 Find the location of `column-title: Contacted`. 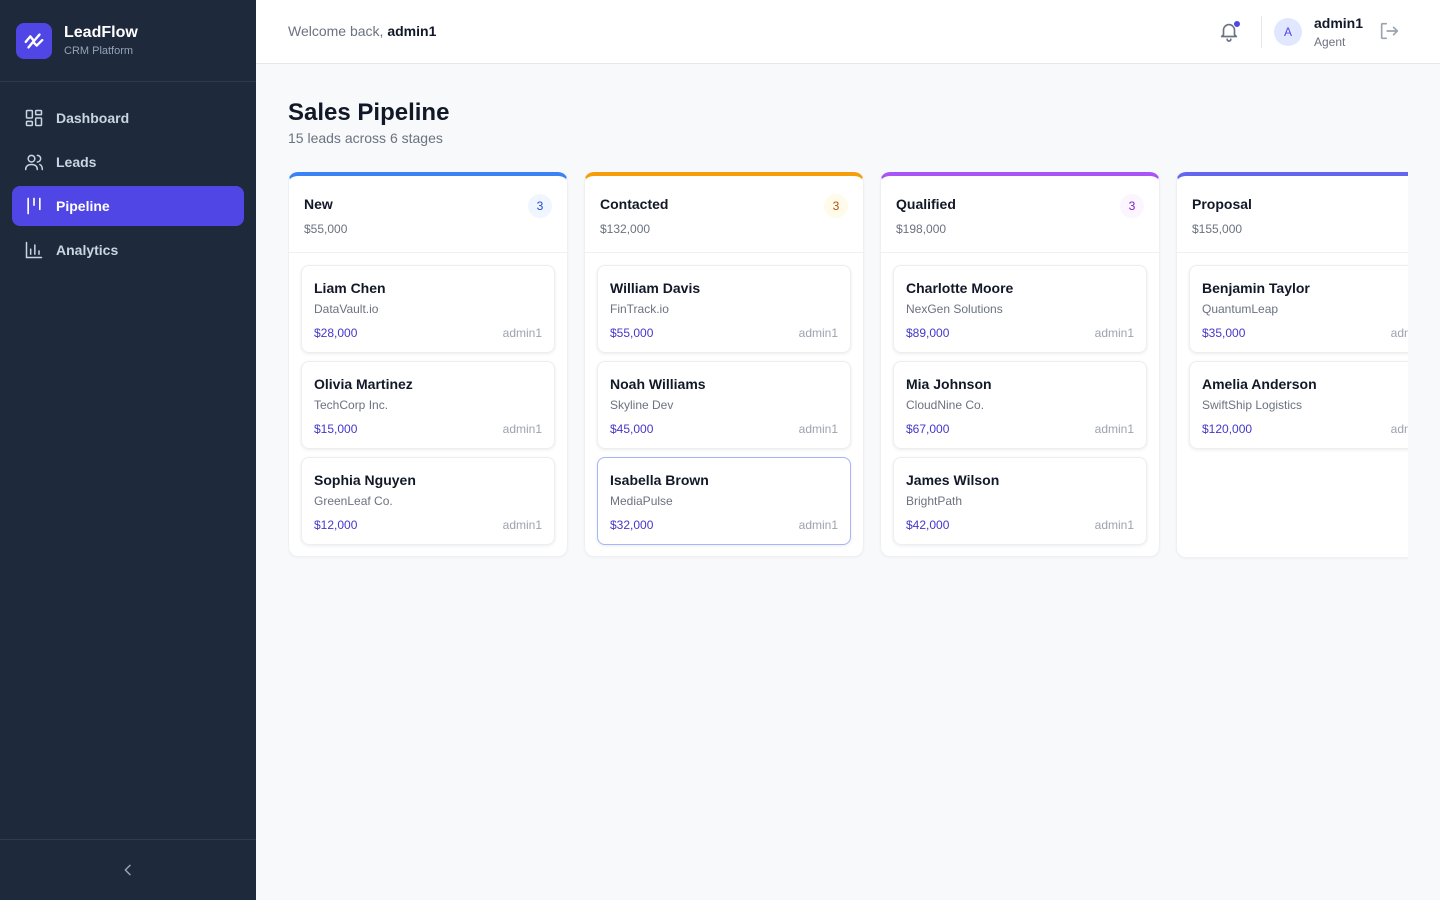

column-title: Contacted is located at coordinates (634, 204).